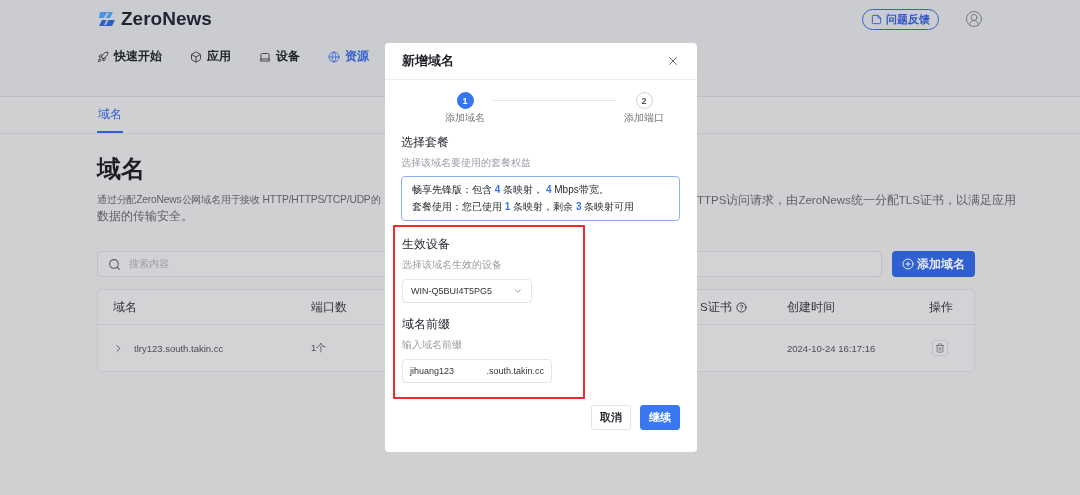  Describe the element at coordinates (811, 307) in the screenshot. I see `column-header: 创建时间` at that location.